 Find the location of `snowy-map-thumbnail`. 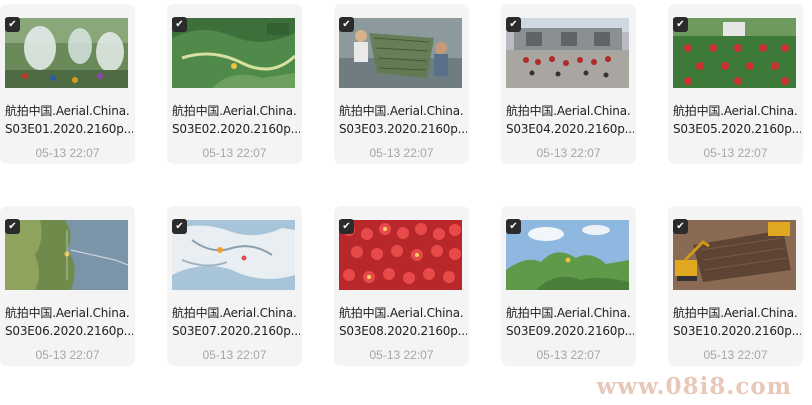

snowy-map-thumbnail is located at coordinates (233, 255).